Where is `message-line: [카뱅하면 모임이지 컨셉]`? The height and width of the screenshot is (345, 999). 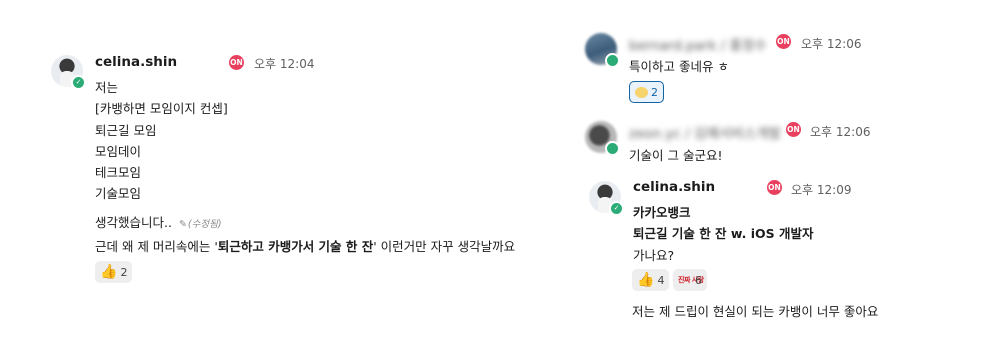
message-line: [카뱅하면 모임이지 컨셉] is located at coordinates (161, 108).